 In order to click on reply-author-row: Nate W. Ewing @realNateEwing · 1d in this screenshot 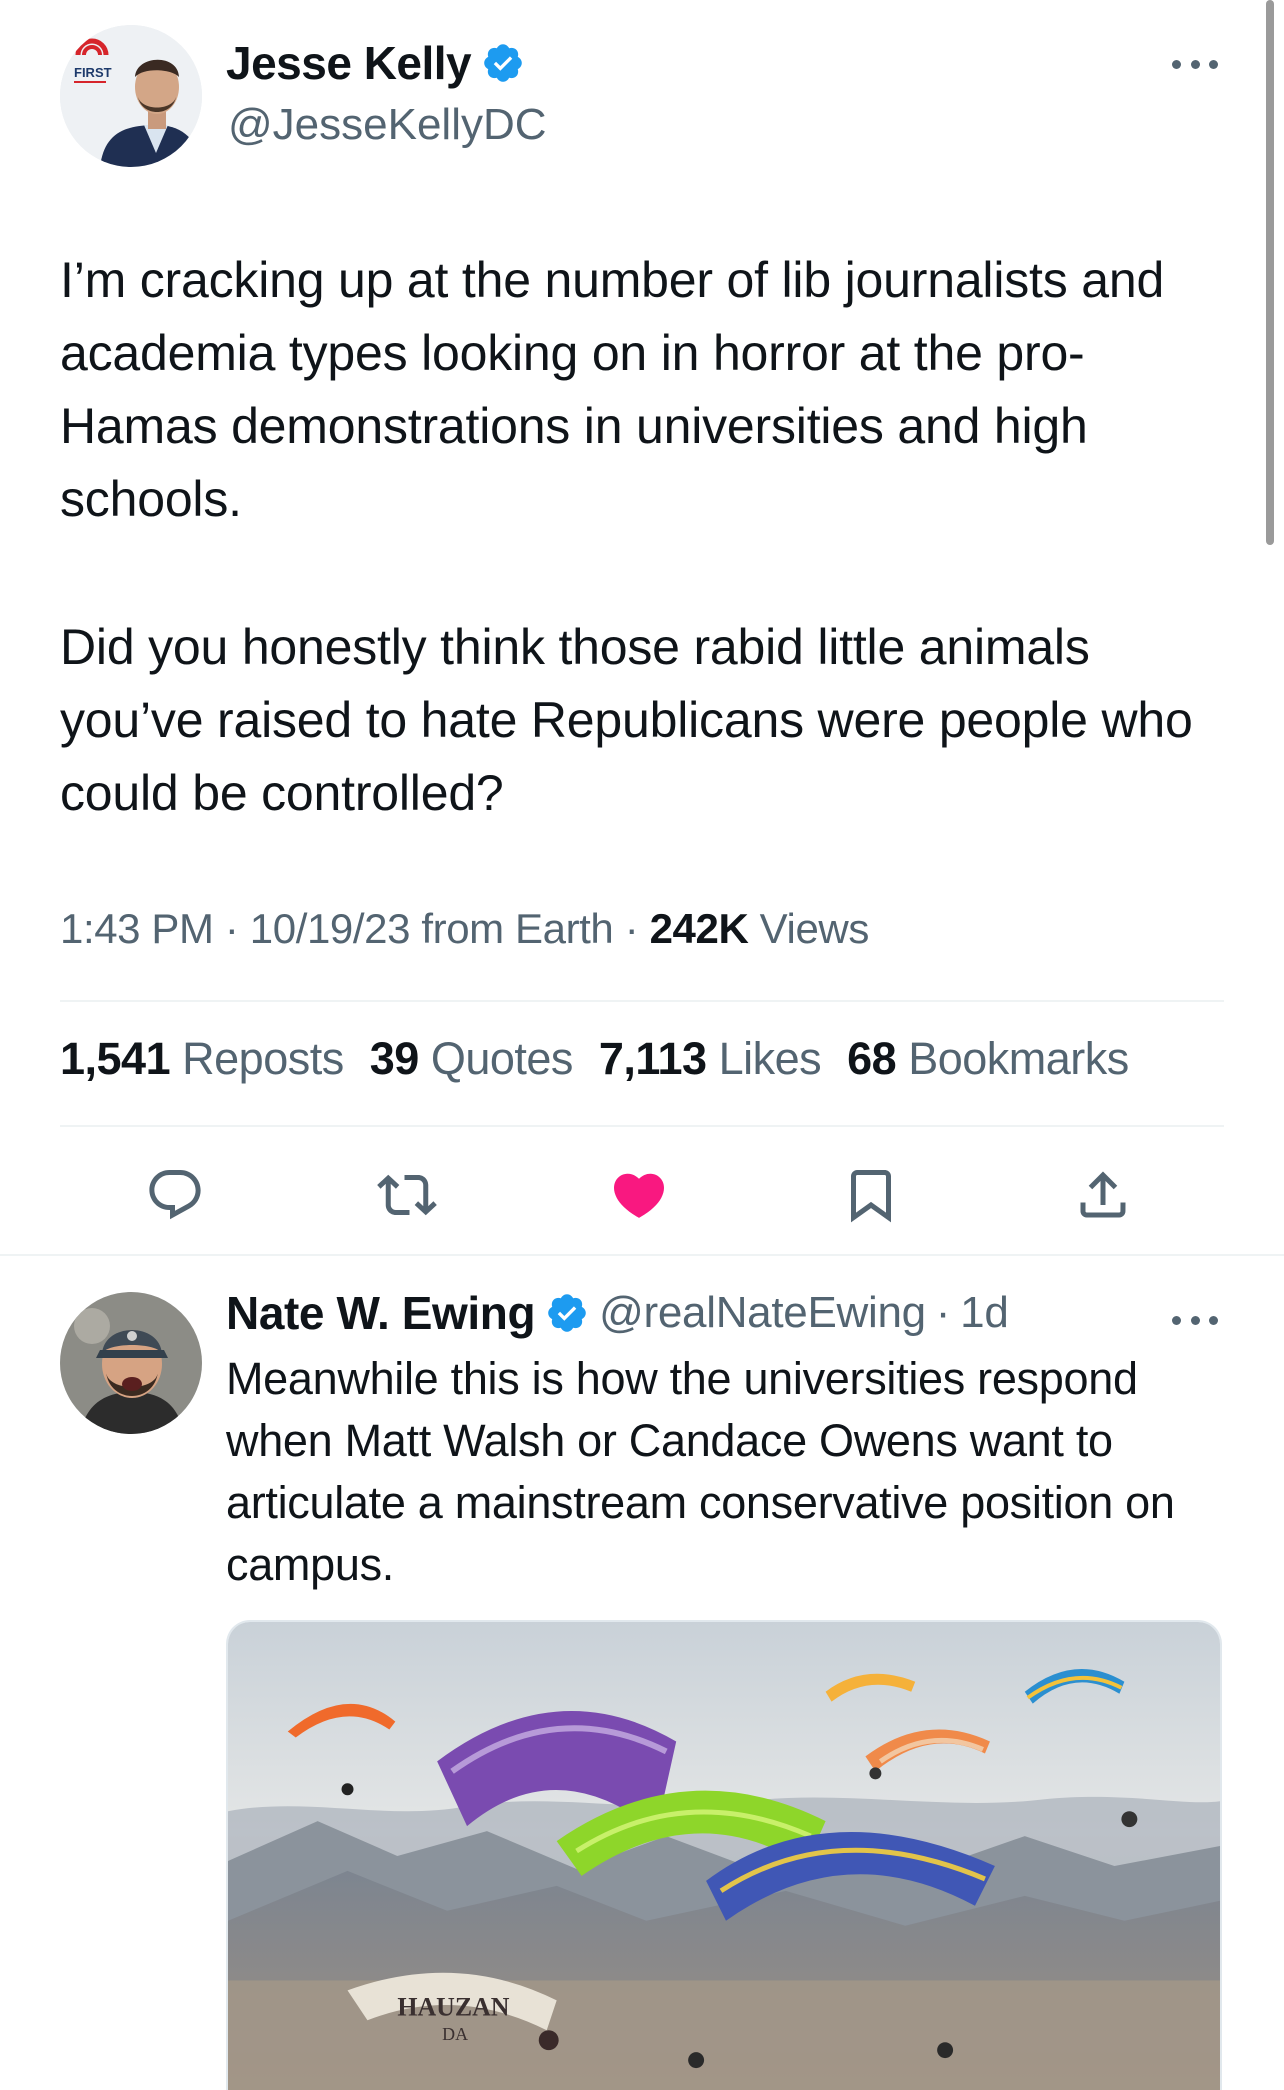, I will do `click(617, 1313)`.